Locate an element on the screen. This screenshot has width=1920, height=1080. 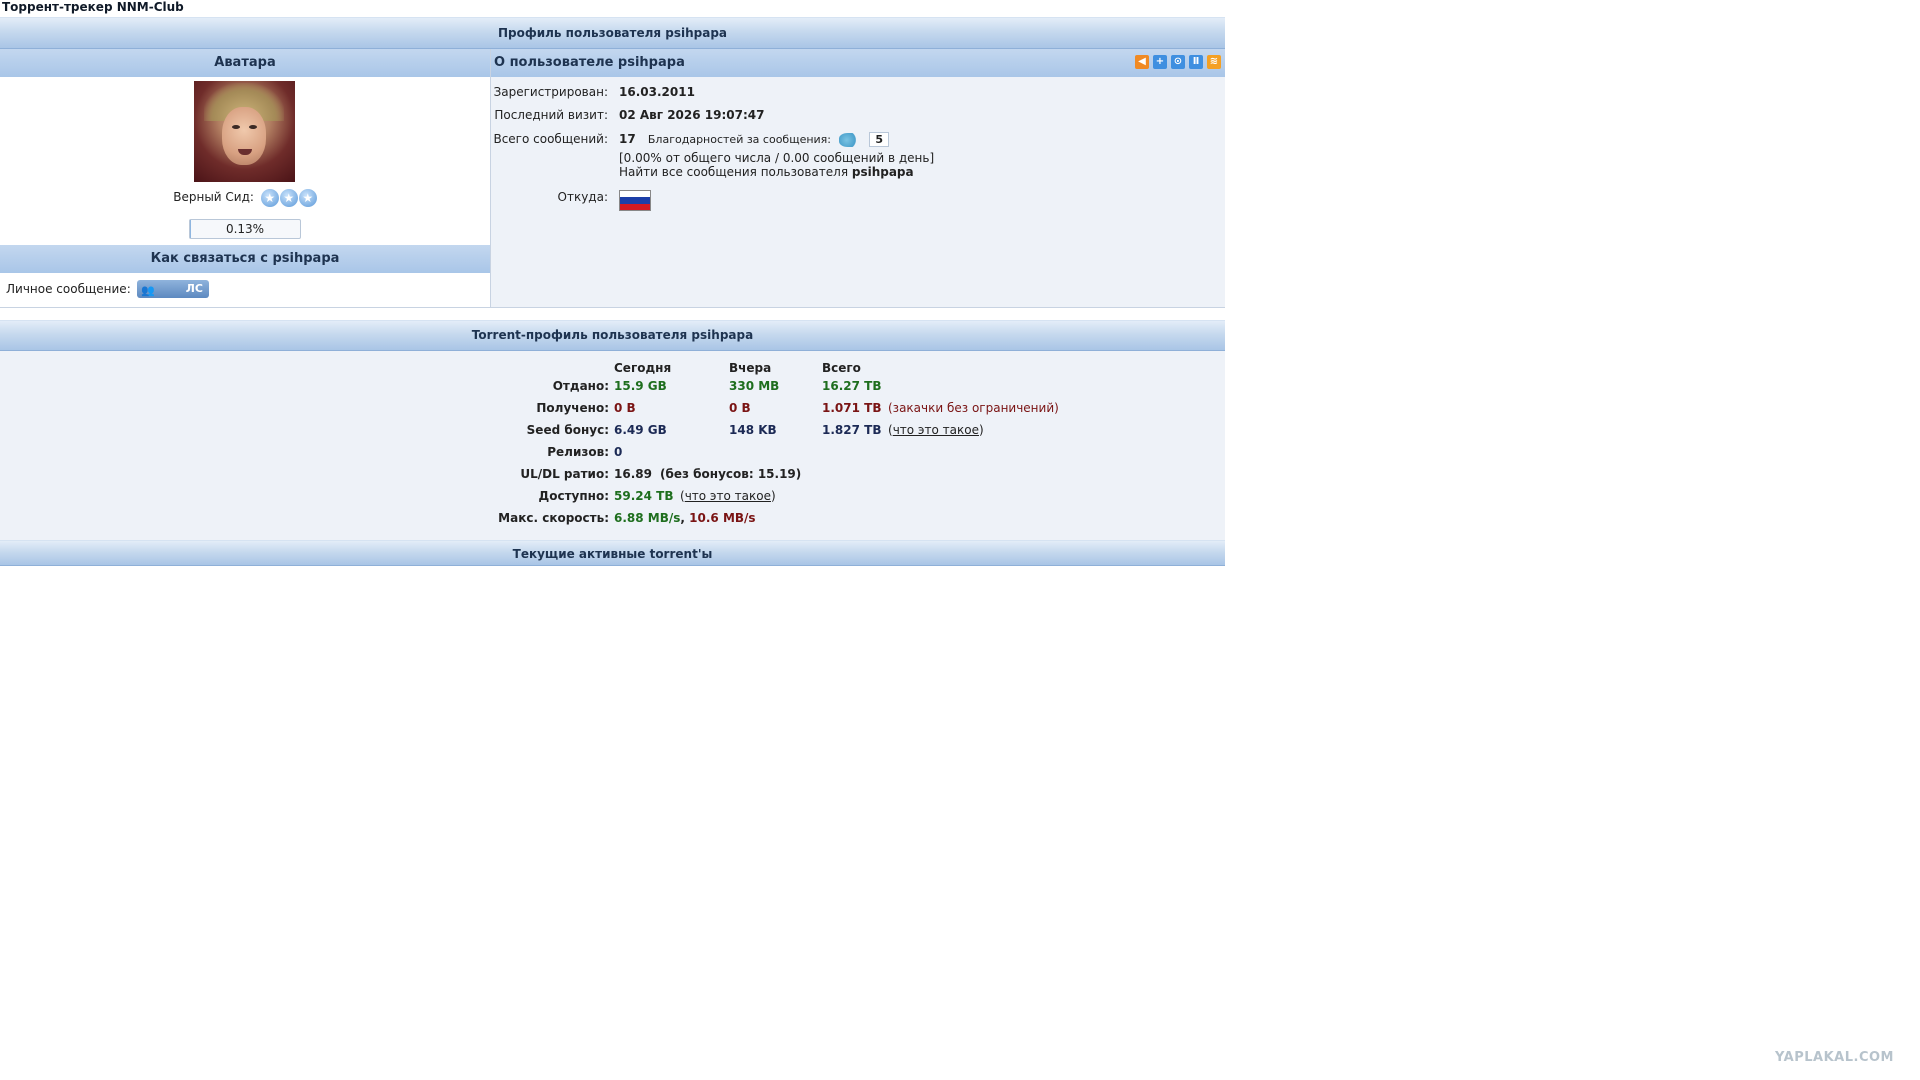
torrent-header: Torrent-профиль пользователя psihpapa is located at coordinates (612, 335).